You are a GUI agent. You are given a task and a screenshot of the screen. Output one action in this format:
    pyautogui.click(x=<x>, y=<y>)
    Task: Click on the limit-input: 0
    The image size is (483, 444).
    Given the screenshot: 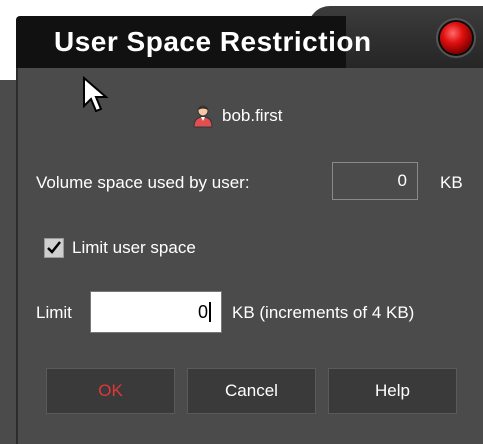 What is the action you would take?
    pyautogui.click(x=156, y=312)
    